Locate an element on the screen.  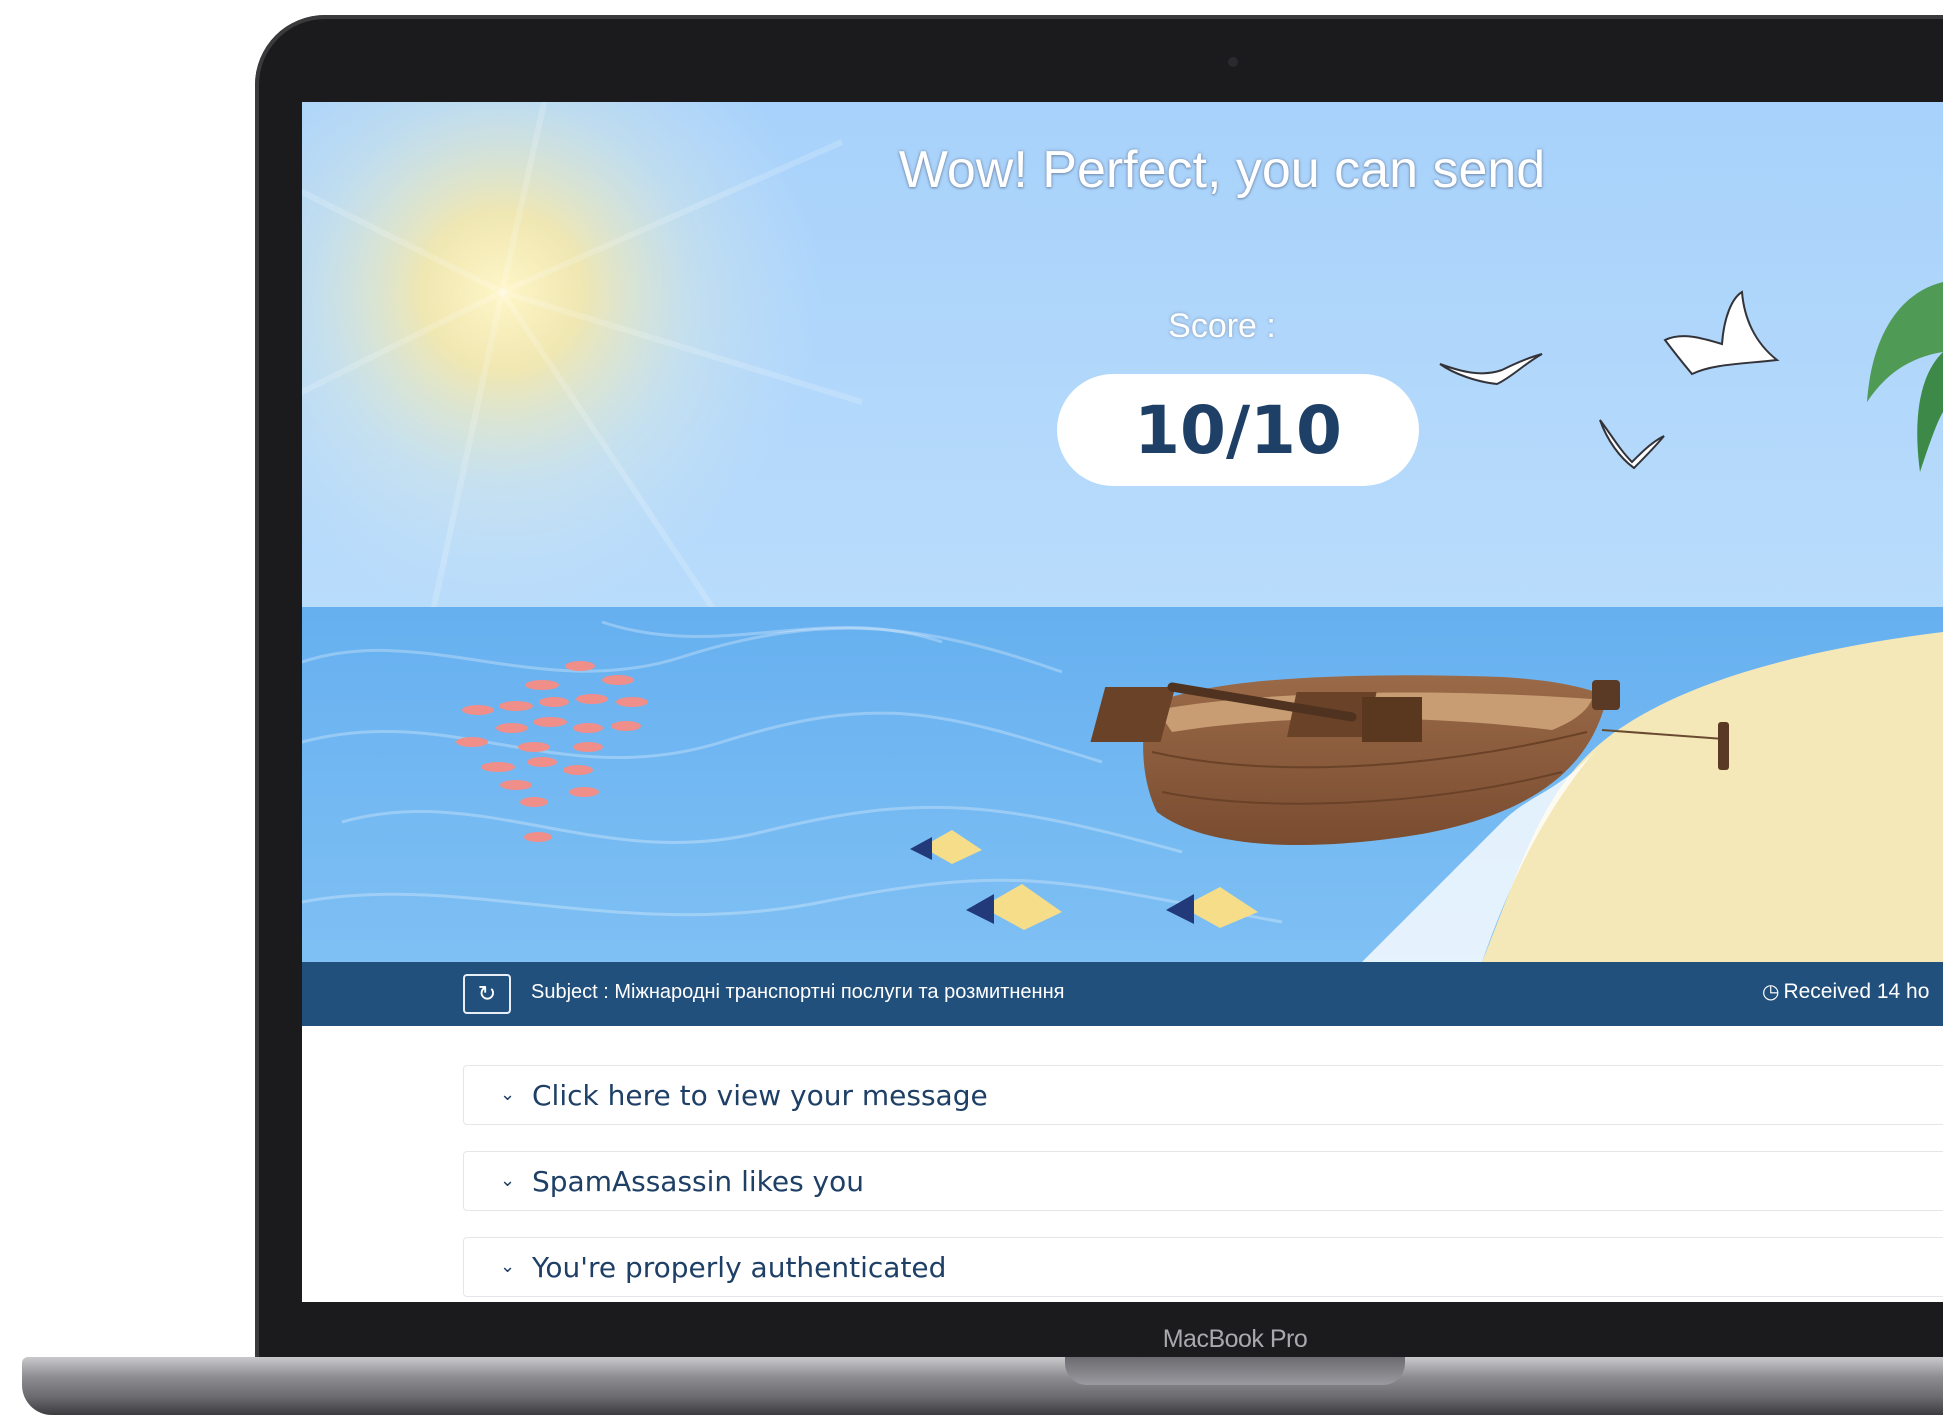
score-label: Score : is located at coordinates (1222, 326).